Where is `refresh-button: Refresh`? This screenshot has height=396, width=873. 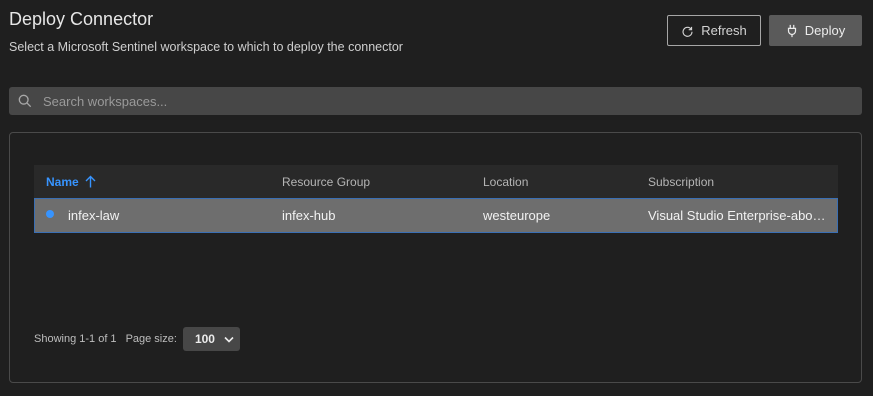 refresh-button: Refresh is located at coordinates (714, 30).